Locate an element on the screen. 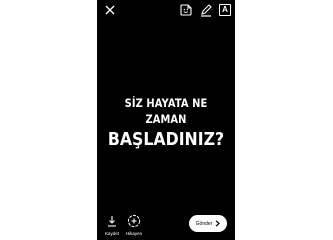 The width and height of the screenshot is (333, 240). close-button is located at coordinates (110, 10).